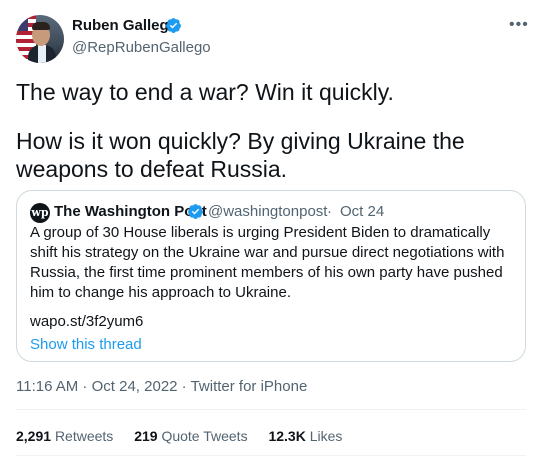 The image size is (544, 457). What do you see at coordinates (268, 211) in the screenshot?
I see `quote-author-handle: @washingtonpost` at bounding box center [268, 211].